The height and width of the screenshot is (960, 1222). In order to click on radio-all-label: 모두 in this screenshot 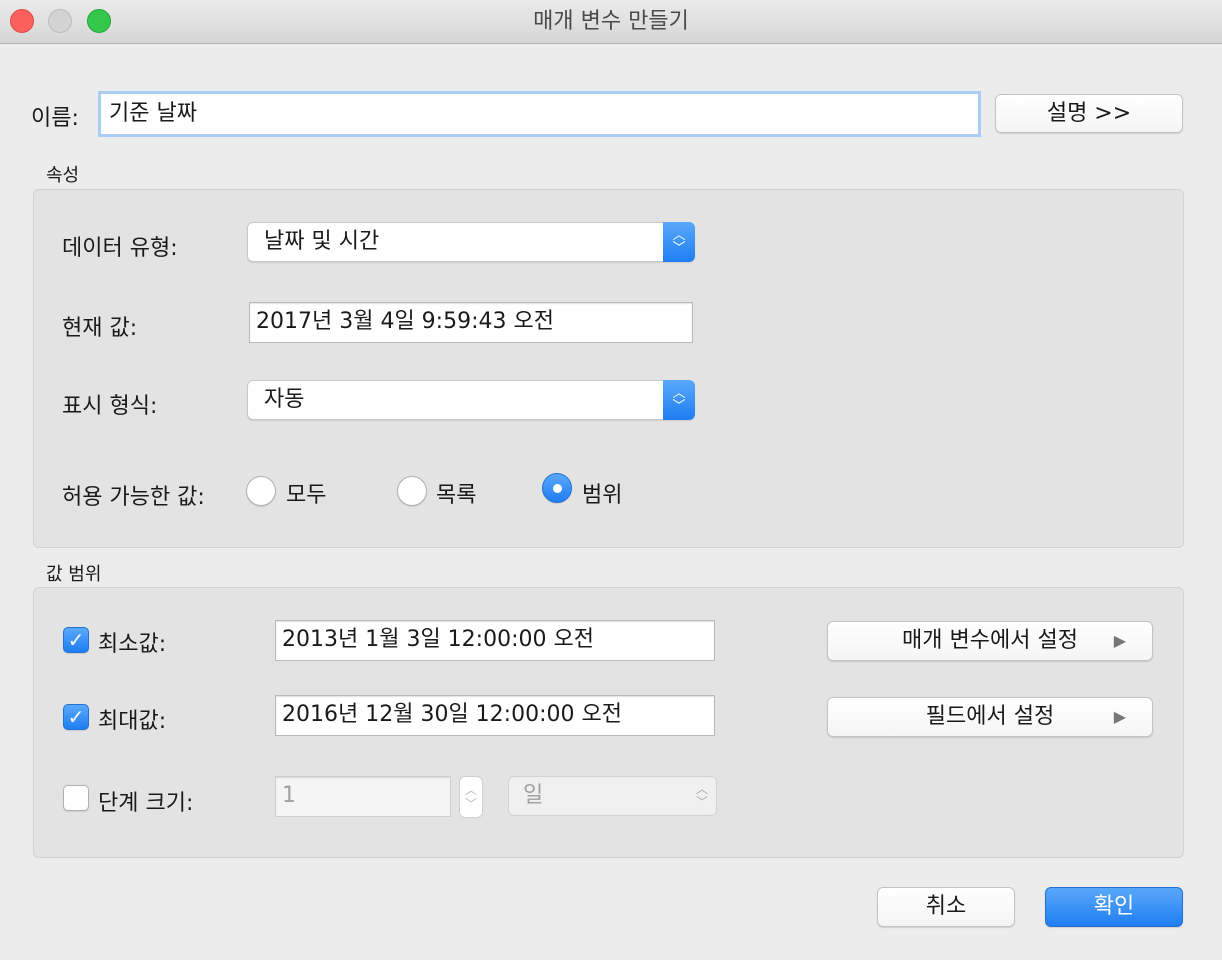, I will do `click(306, 493)`.